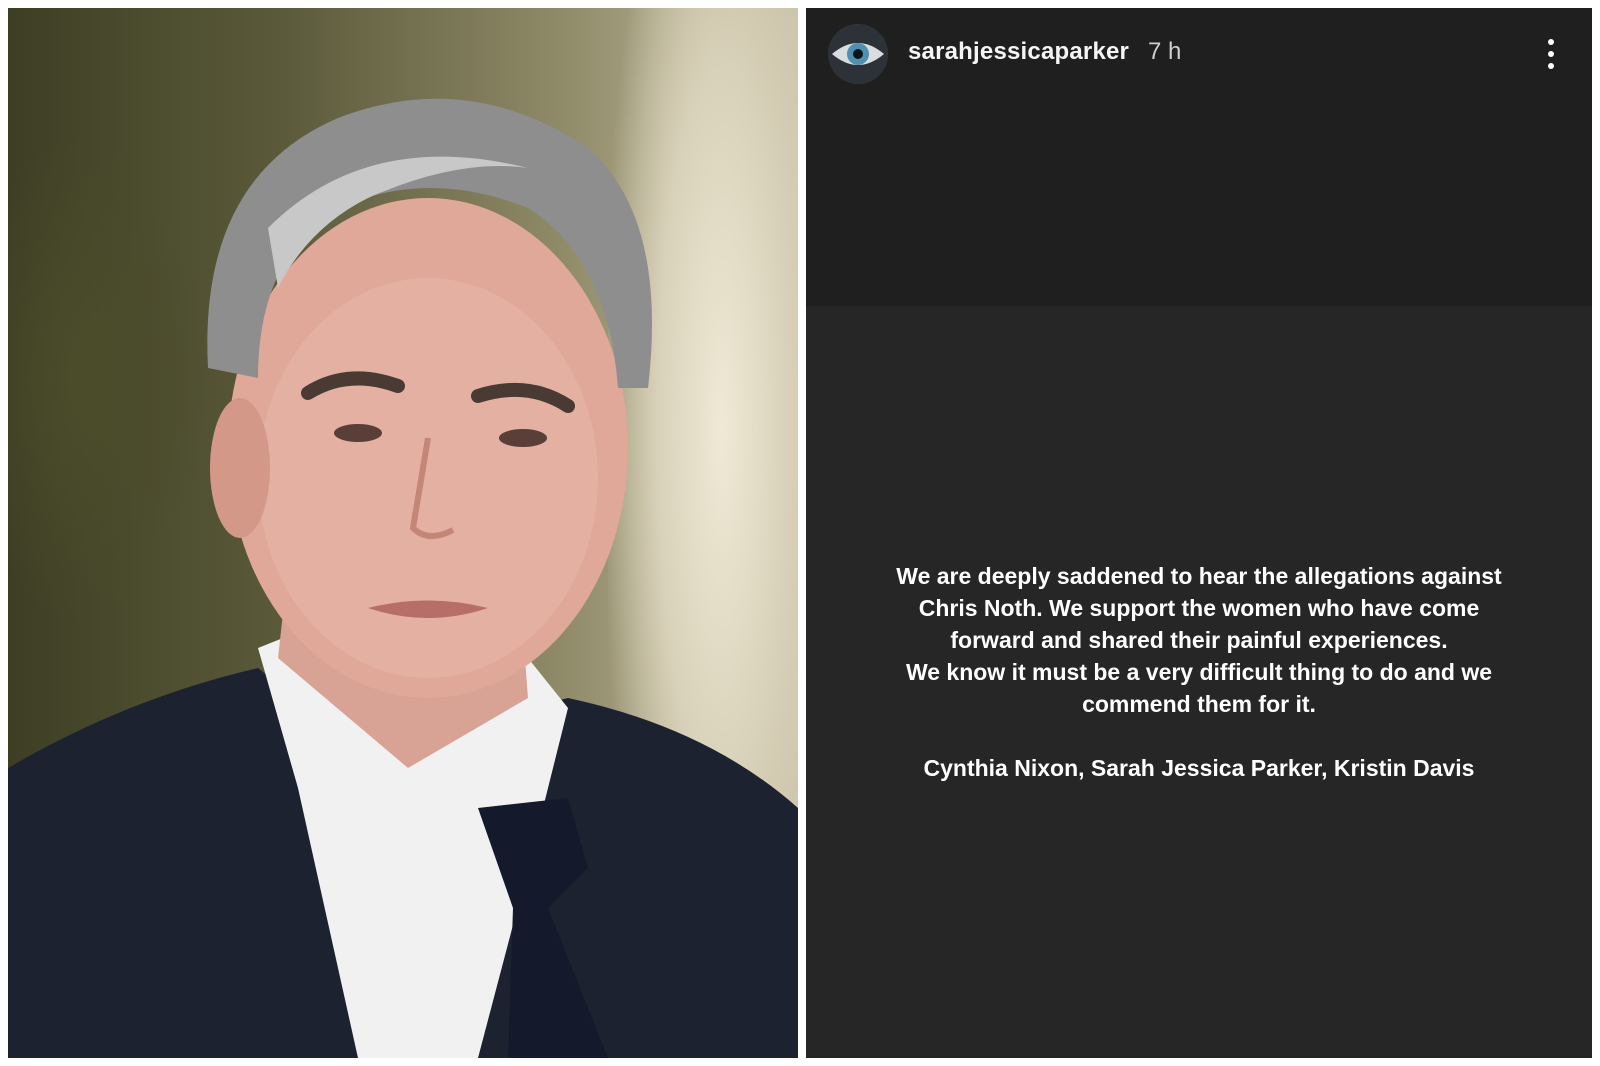 The image size is (1600, 1066). What do you see at coordinates (1165, 51) in the screenshot?
I see `story-timestamp: 7 h` at bounding box center [1165, 51].